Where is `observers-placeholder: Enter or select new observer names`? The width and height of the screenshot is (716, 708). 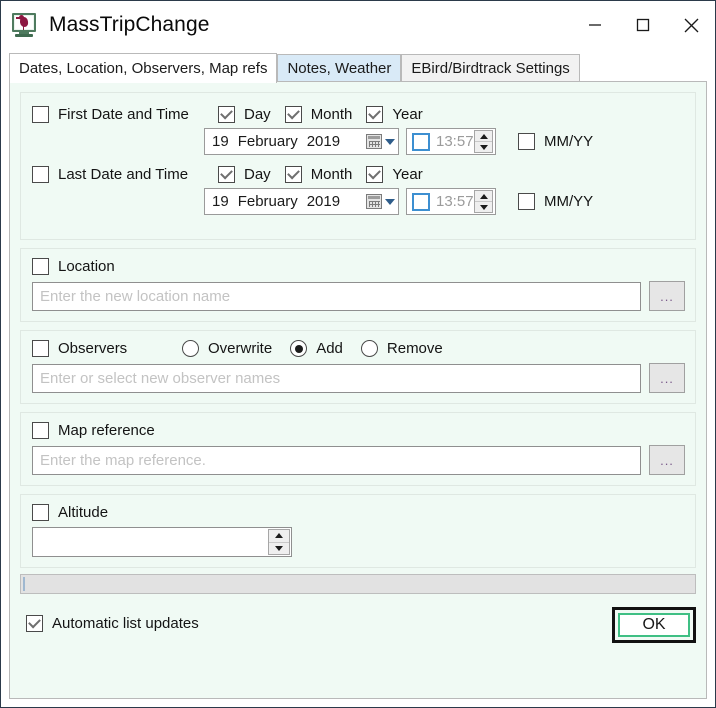 observers-placeholder: Enter or select new observer names is located at coordinates (160, 378).